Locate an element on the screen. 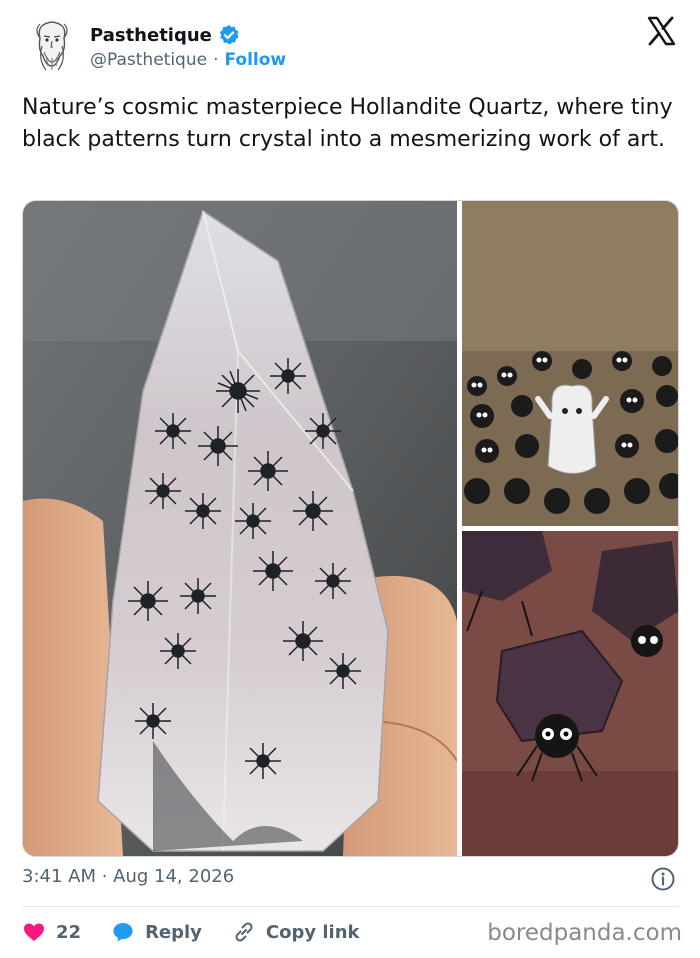 The width and height of the screenshot is (700, 958). display-name: Pasthetique is located at coordinates (151, 35).